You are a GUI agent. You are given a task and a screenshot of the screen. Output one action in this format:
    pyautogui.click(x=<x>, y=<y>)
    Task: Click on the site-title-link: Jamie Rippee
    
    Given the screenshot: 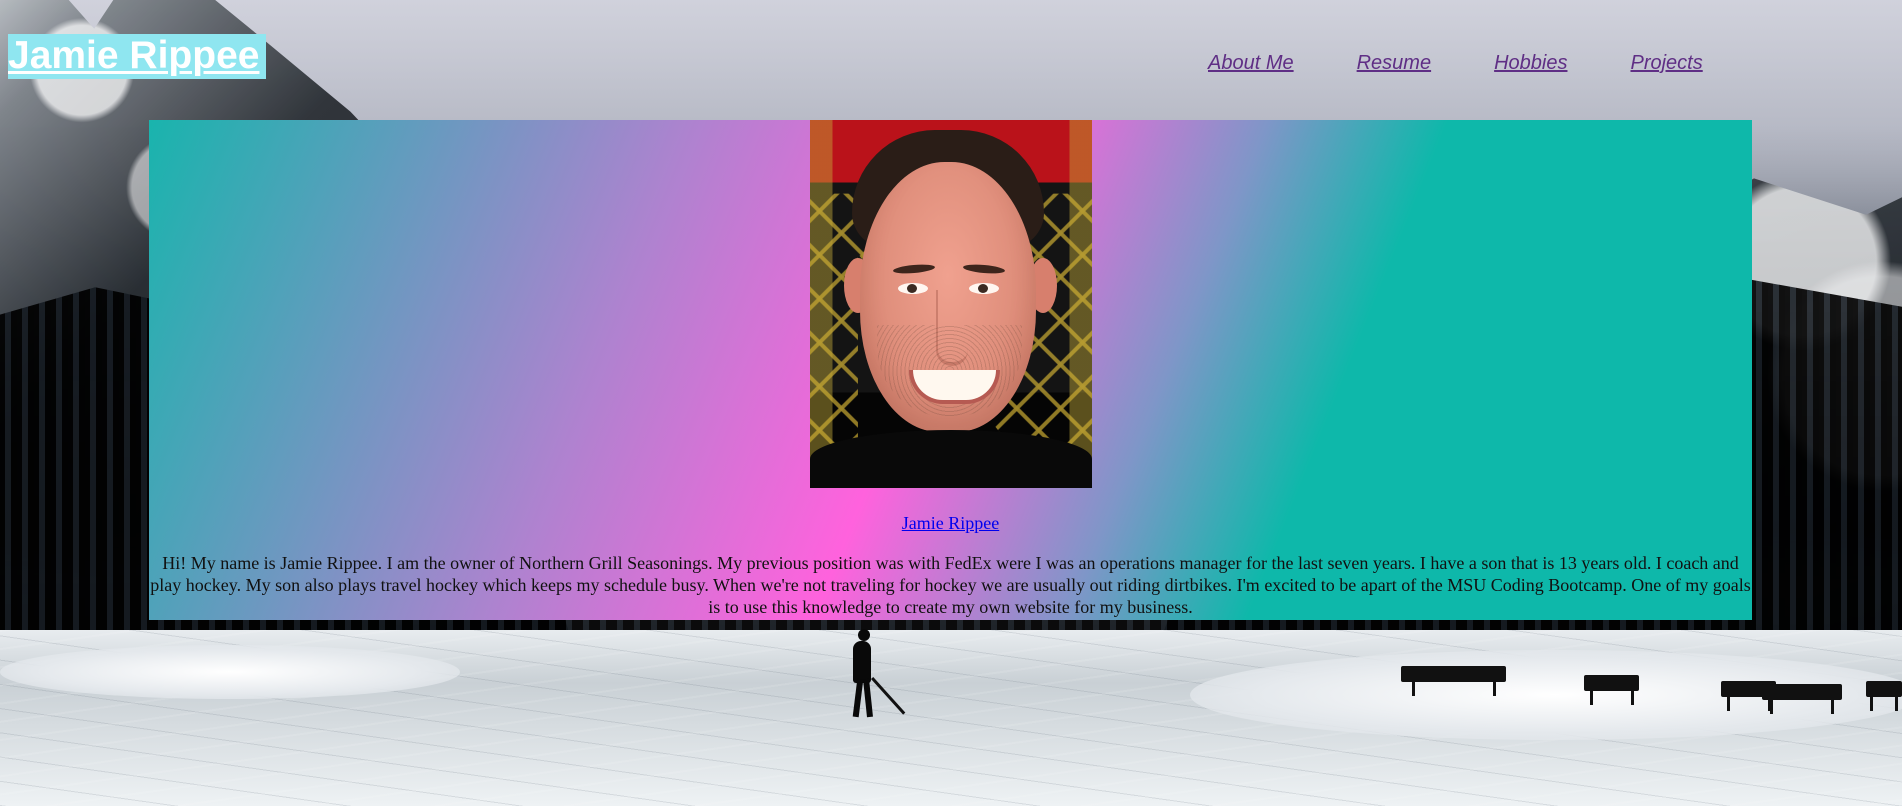 What is the action you would take?
    pyautogui.click(x=137, y=56)
    